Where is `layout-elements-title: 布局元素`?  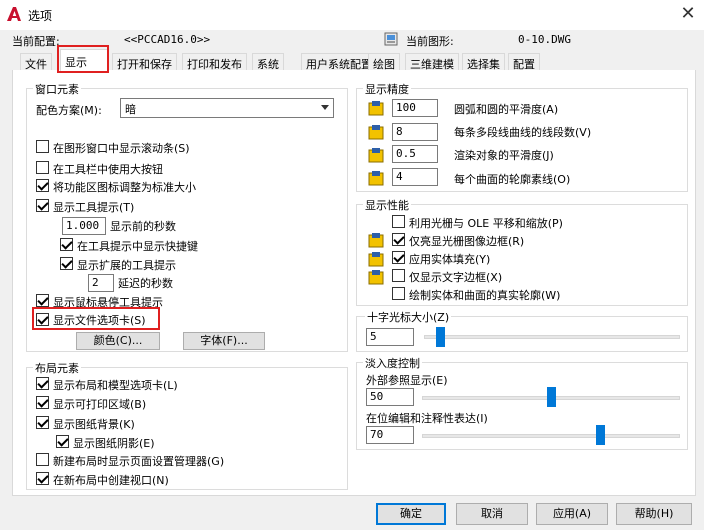
layout-elements-title: 布局元素 is located at coordinates (57, 368).